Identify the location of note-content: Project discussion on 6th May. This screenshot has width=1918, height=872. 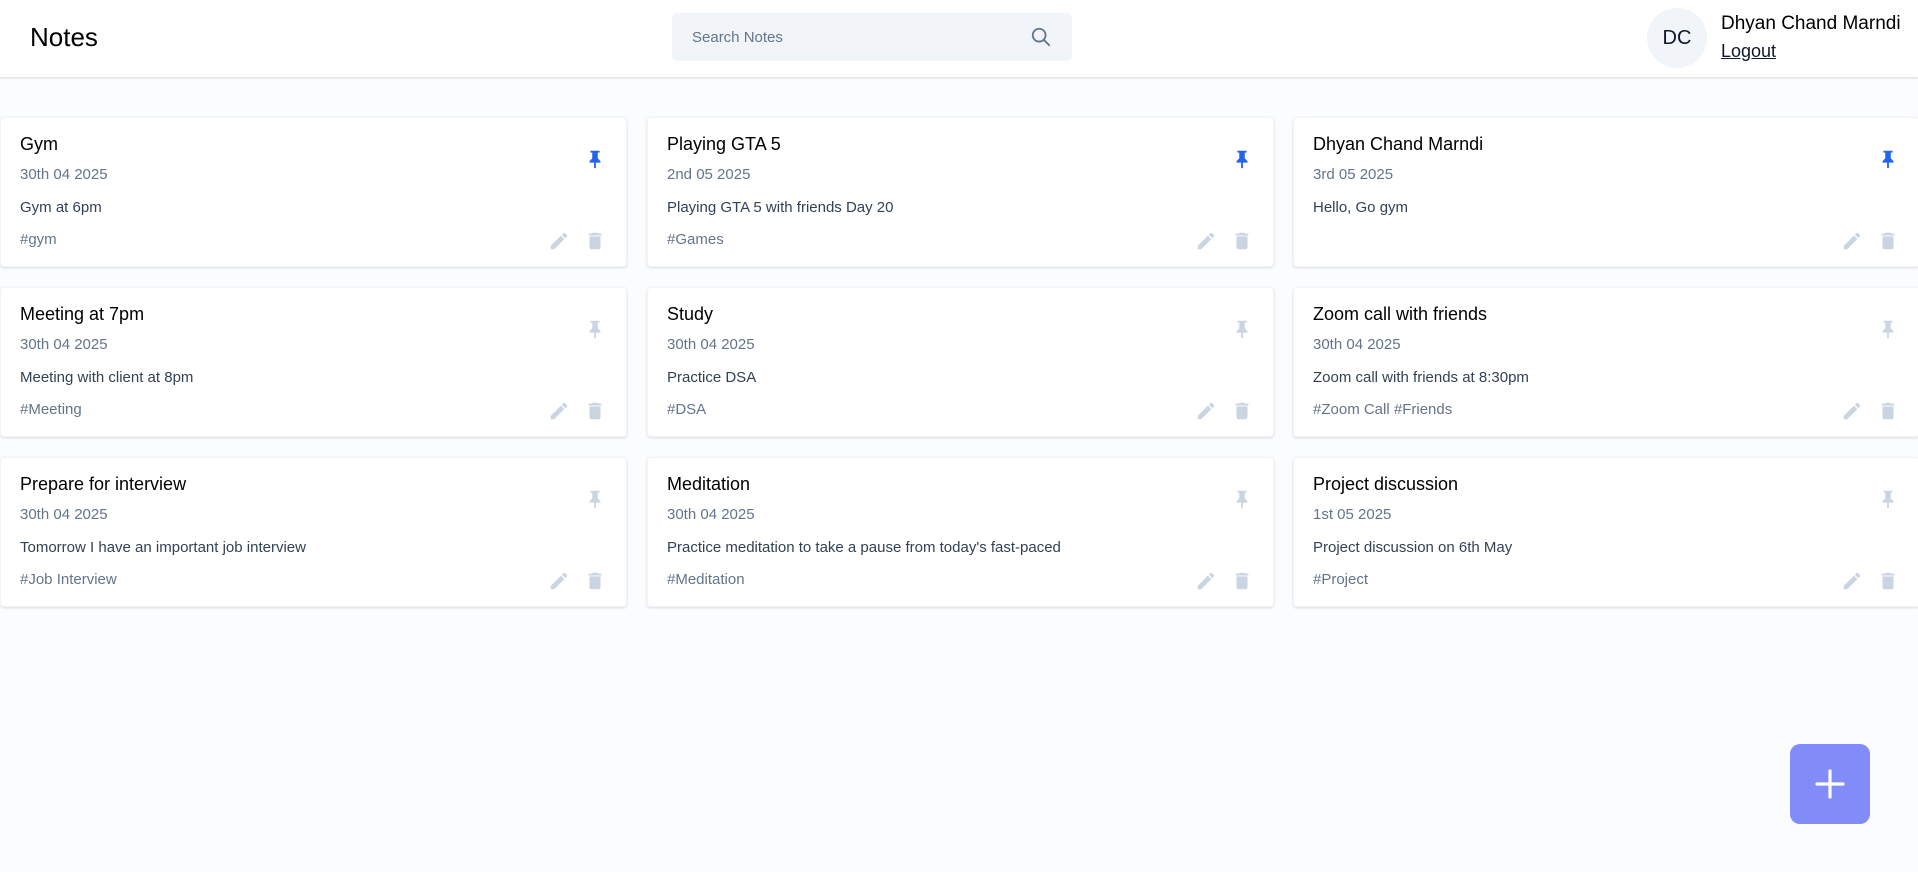
(1413, 547).